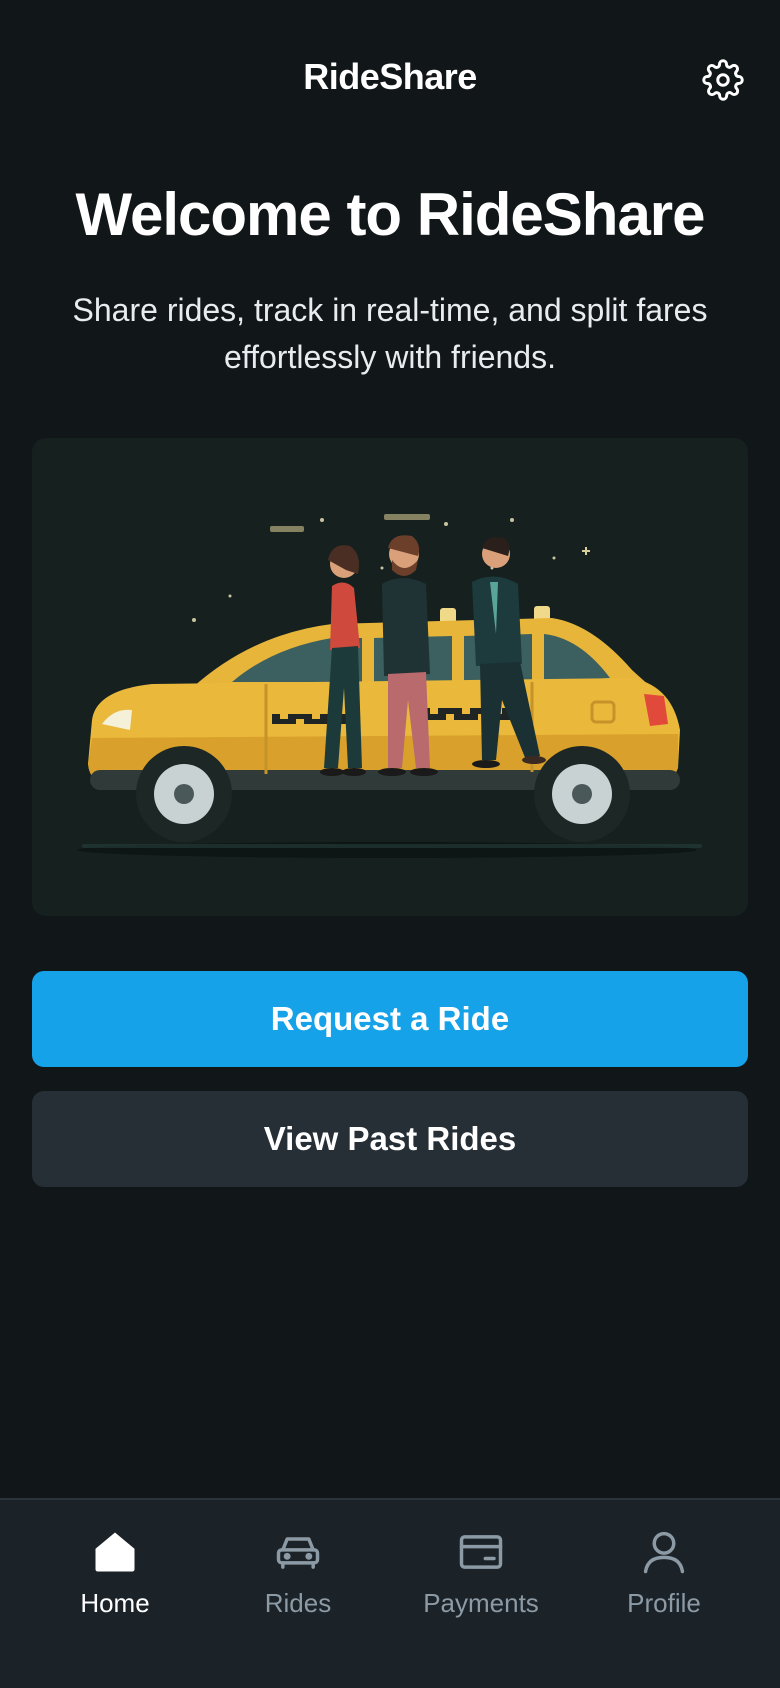  What do you see at coordinates (664, 1603) in the screenshot?
I see `nav-label-profile: Profile` at bounding box center [664, 1603].